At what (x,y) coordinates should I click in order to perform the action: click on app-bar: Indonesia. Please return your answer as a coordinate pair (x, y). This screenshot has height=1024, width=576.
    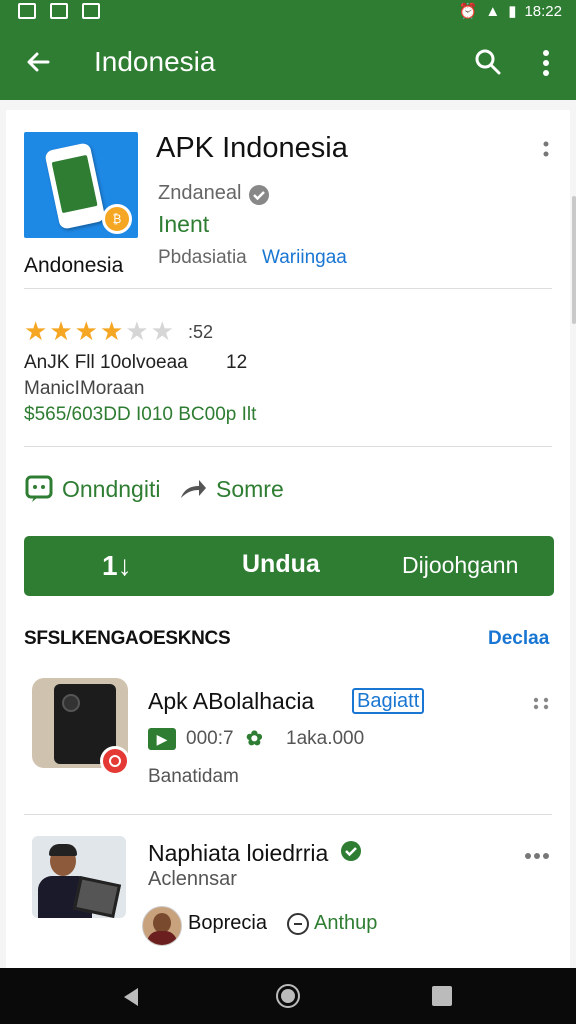
    Looking at the image, I should click on (288, 62).